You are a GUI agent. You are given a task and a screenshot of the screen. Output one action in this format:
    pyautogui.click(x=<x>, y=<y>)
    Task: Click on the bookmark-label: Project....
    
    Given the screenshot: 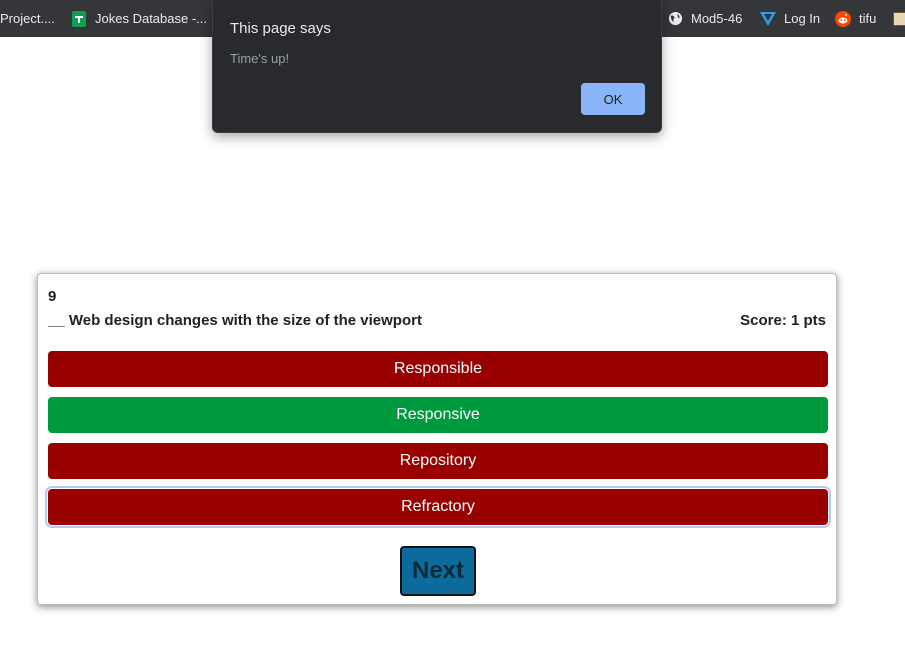 What is the action you would take?
    pyautogui.click(x=27, y=18)
    